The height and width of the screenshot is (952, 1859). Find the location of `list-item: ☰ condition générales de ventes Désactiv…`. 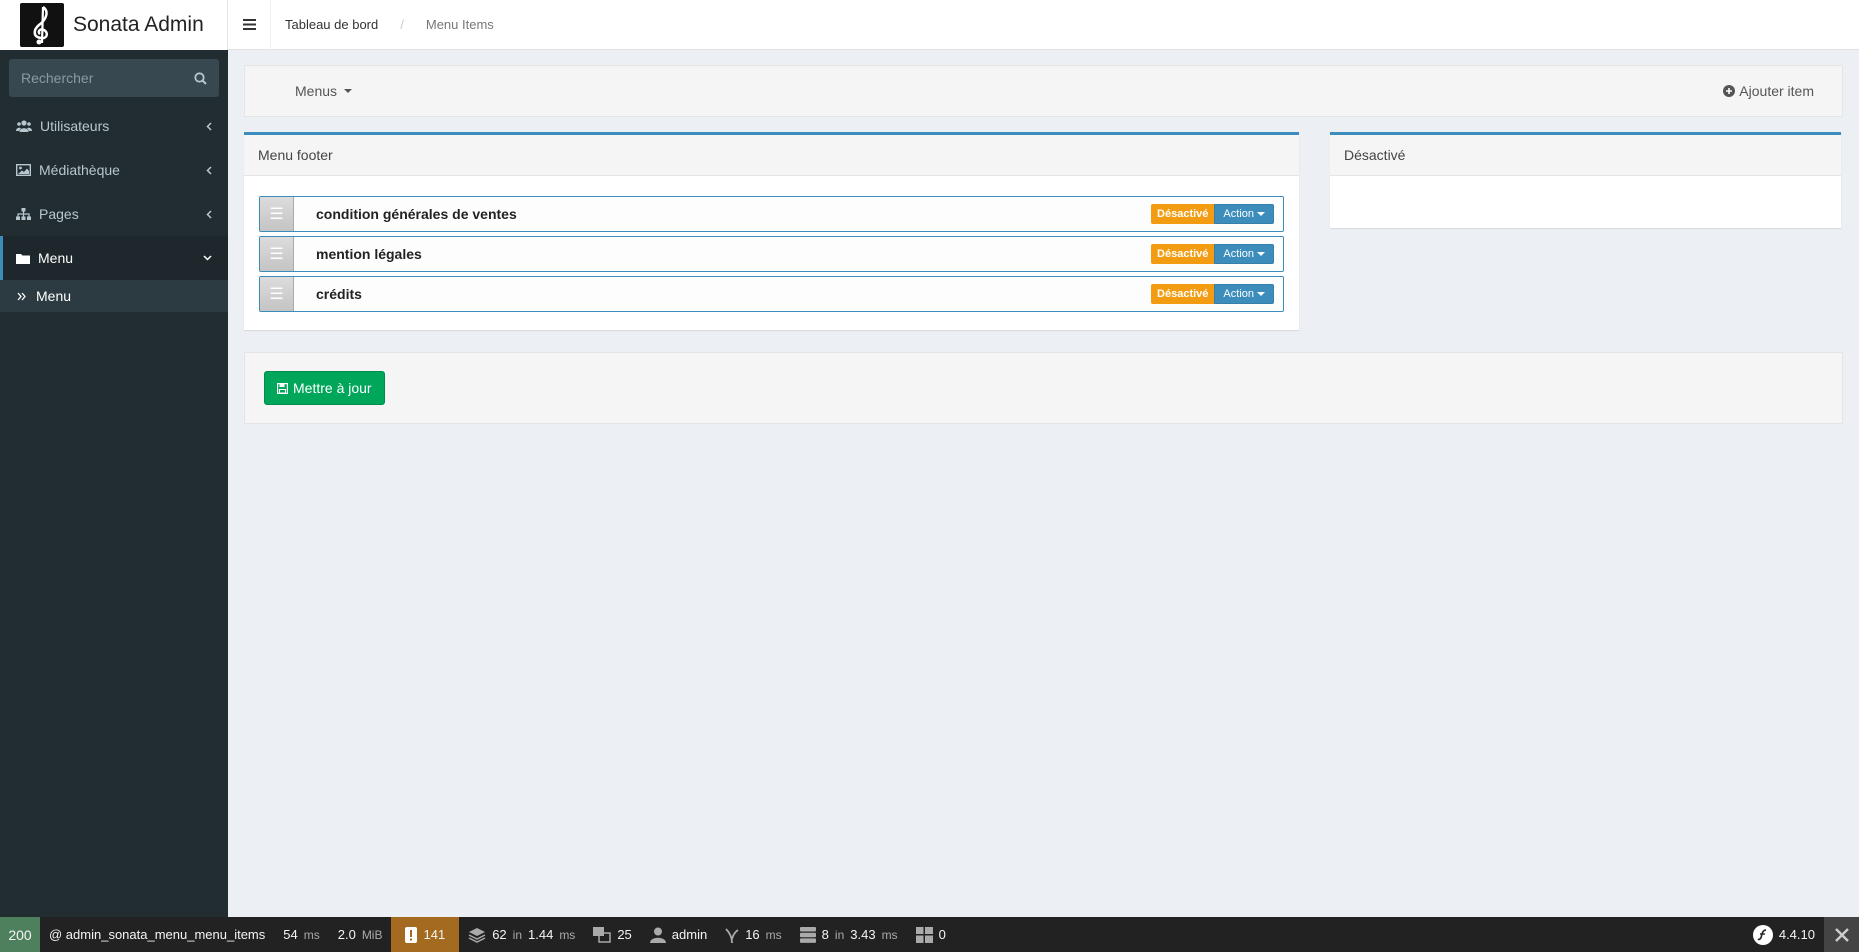

list-item: ☰ condition générales de ventes Désactiv… is located at coordinates (771, 214).